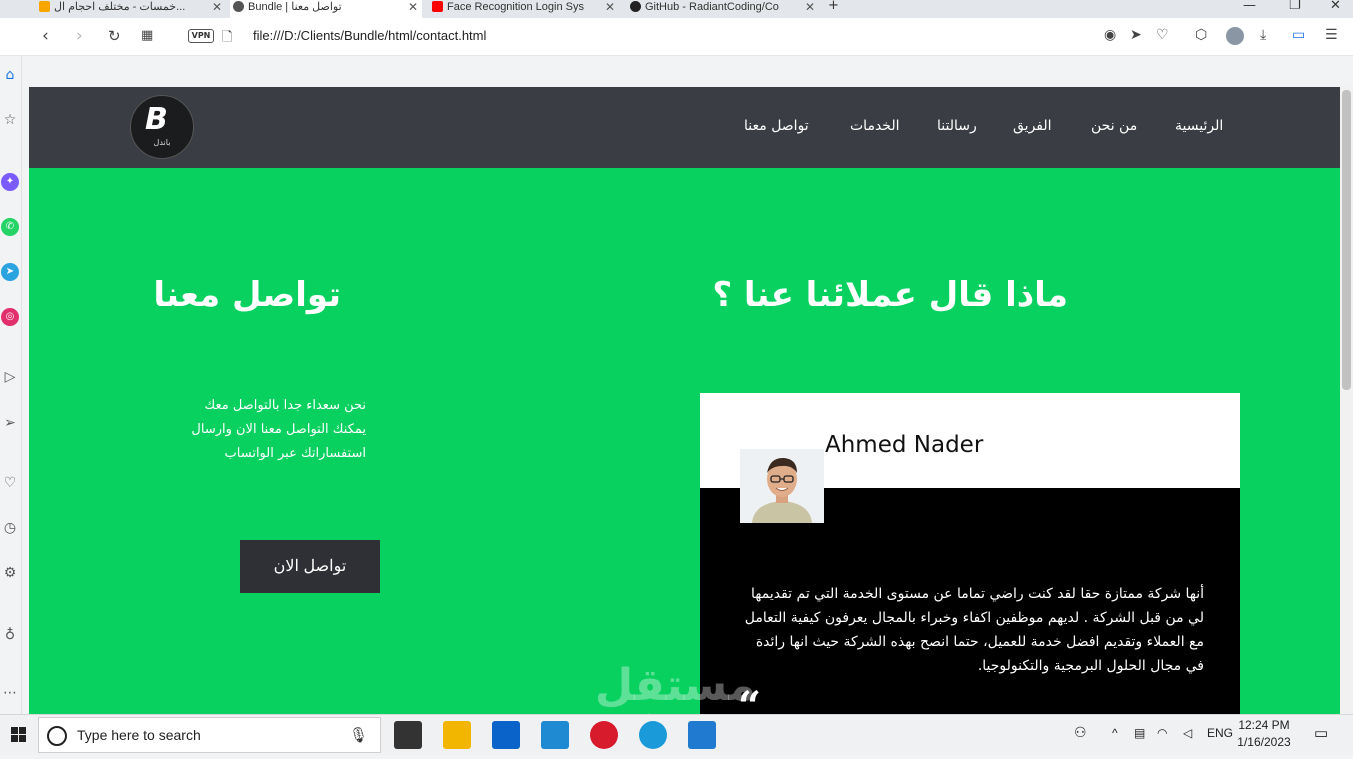 This screenshot has width=1353, height=759. What do you see at coordinates (555, 735) in the screenshot?
I see `vscode-icon` at bounding box center [555, 735].